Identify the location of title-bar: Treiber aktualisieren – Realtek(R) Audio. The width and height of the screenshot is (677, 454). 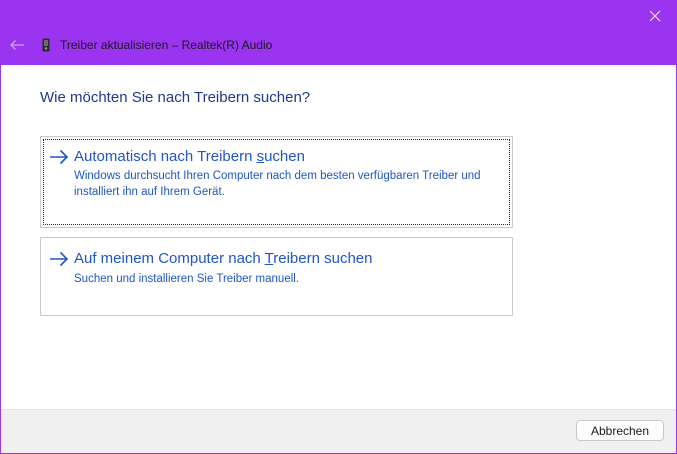
(338, 32).